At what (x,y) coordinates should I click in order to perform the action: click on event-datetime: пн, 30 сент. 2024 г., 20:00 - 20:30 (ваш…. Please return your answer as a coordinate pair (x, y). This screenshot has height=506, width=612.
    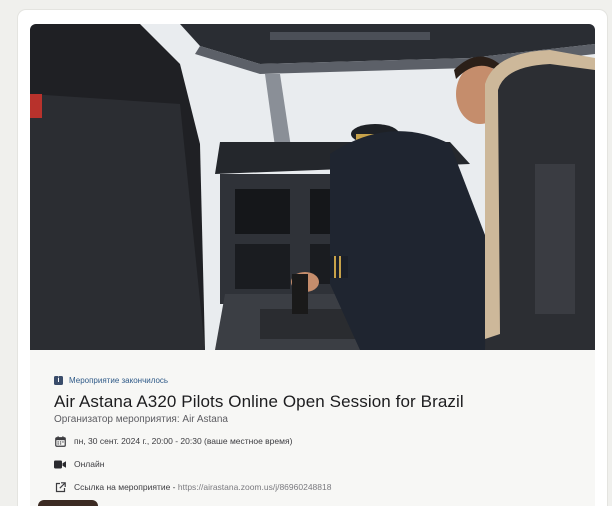
    Looking at the image, I should click on (183, 441).